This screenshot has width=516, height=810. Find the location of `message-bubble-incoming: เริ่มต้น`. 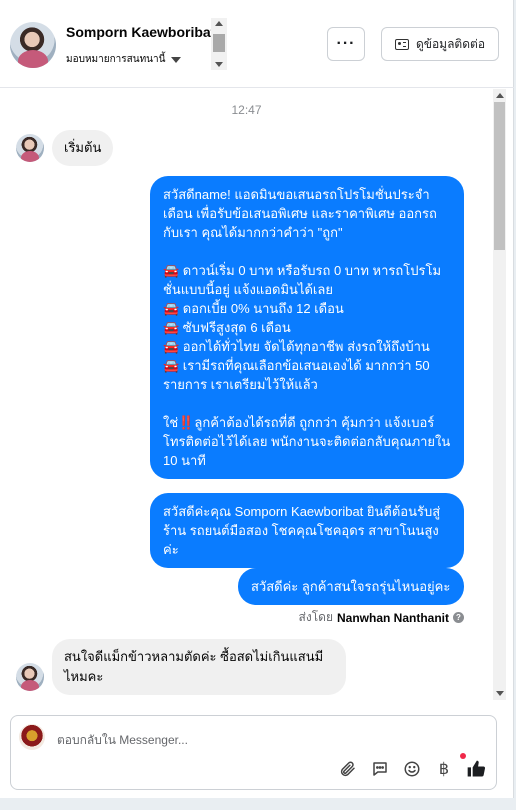

message-bubble-incoming: เริ่มต้น is located at coordinates (83, 148).